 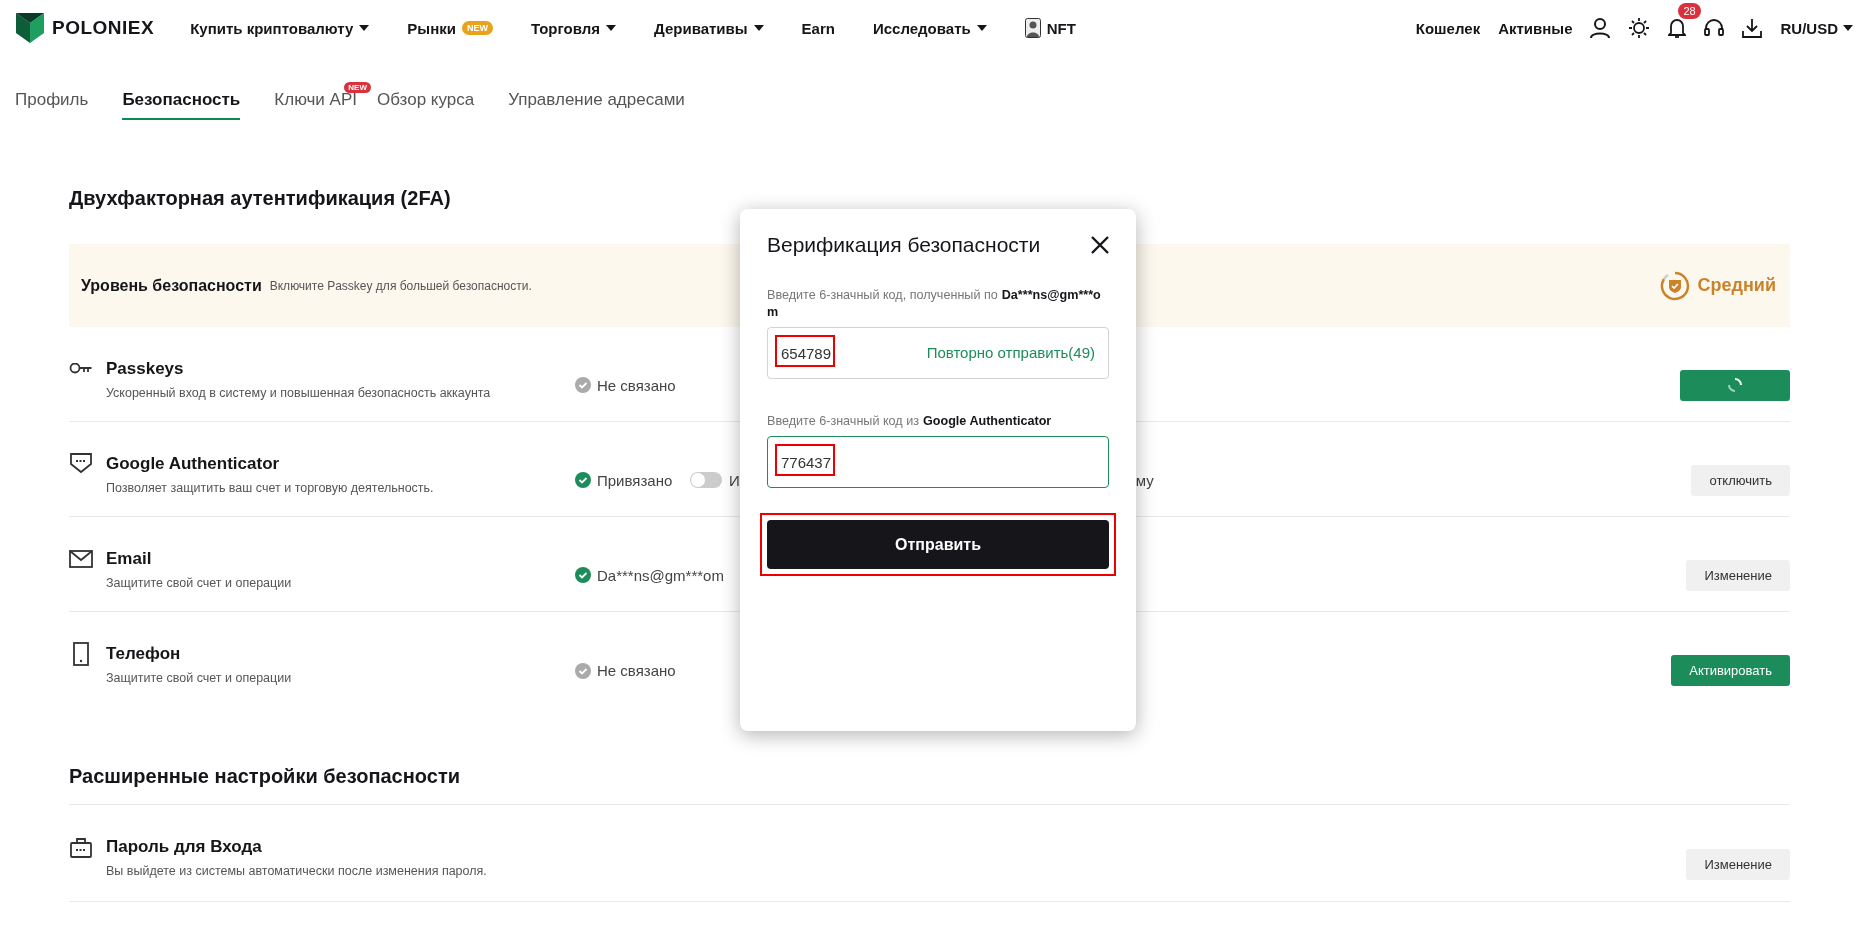 I want to click on nav-menu-item: Купить криптовалюту, so click(x=280, y=28).